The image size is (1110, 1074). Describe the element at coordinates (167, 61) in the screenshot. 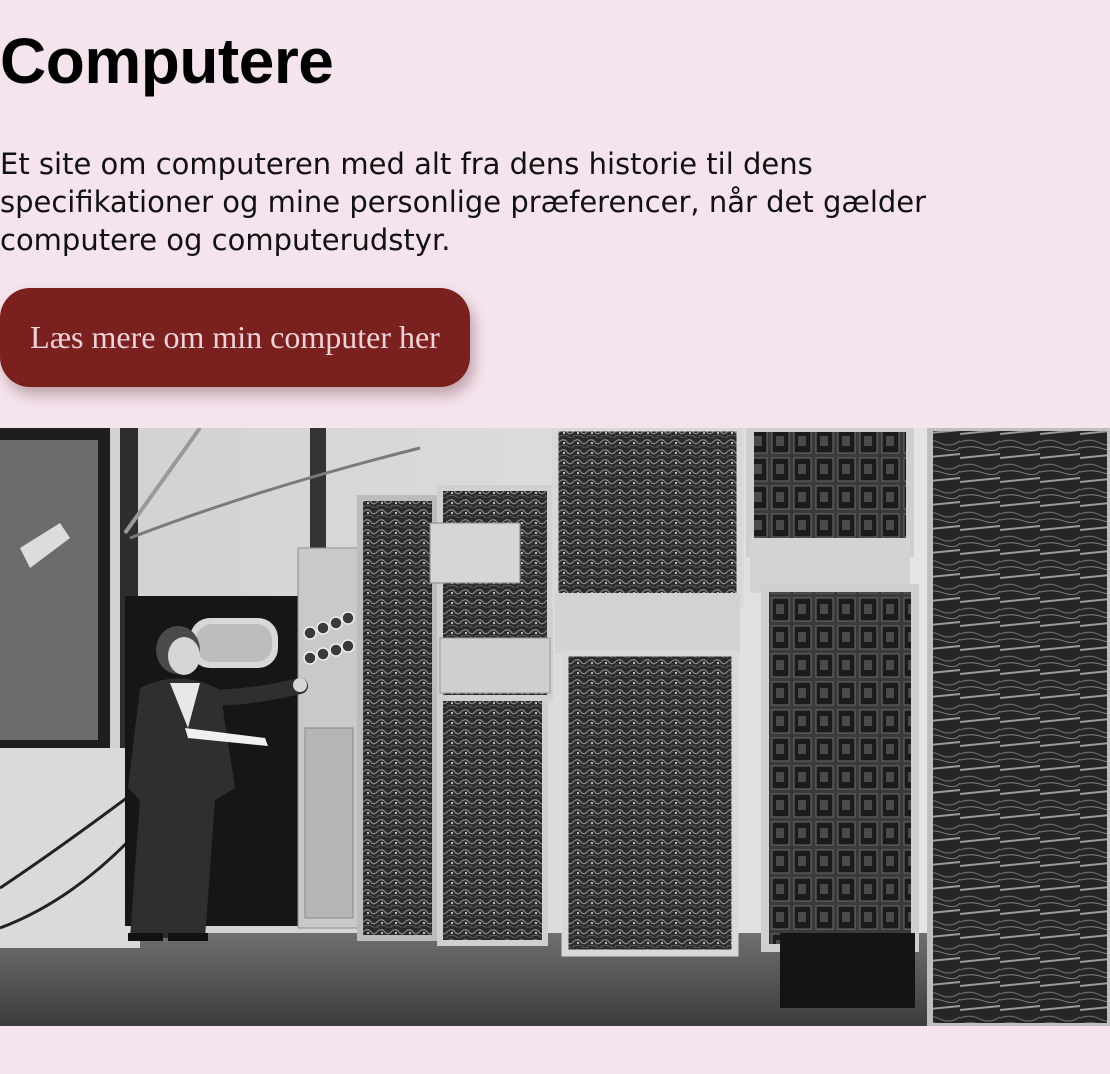

I see `page-title: Computere` at that location.